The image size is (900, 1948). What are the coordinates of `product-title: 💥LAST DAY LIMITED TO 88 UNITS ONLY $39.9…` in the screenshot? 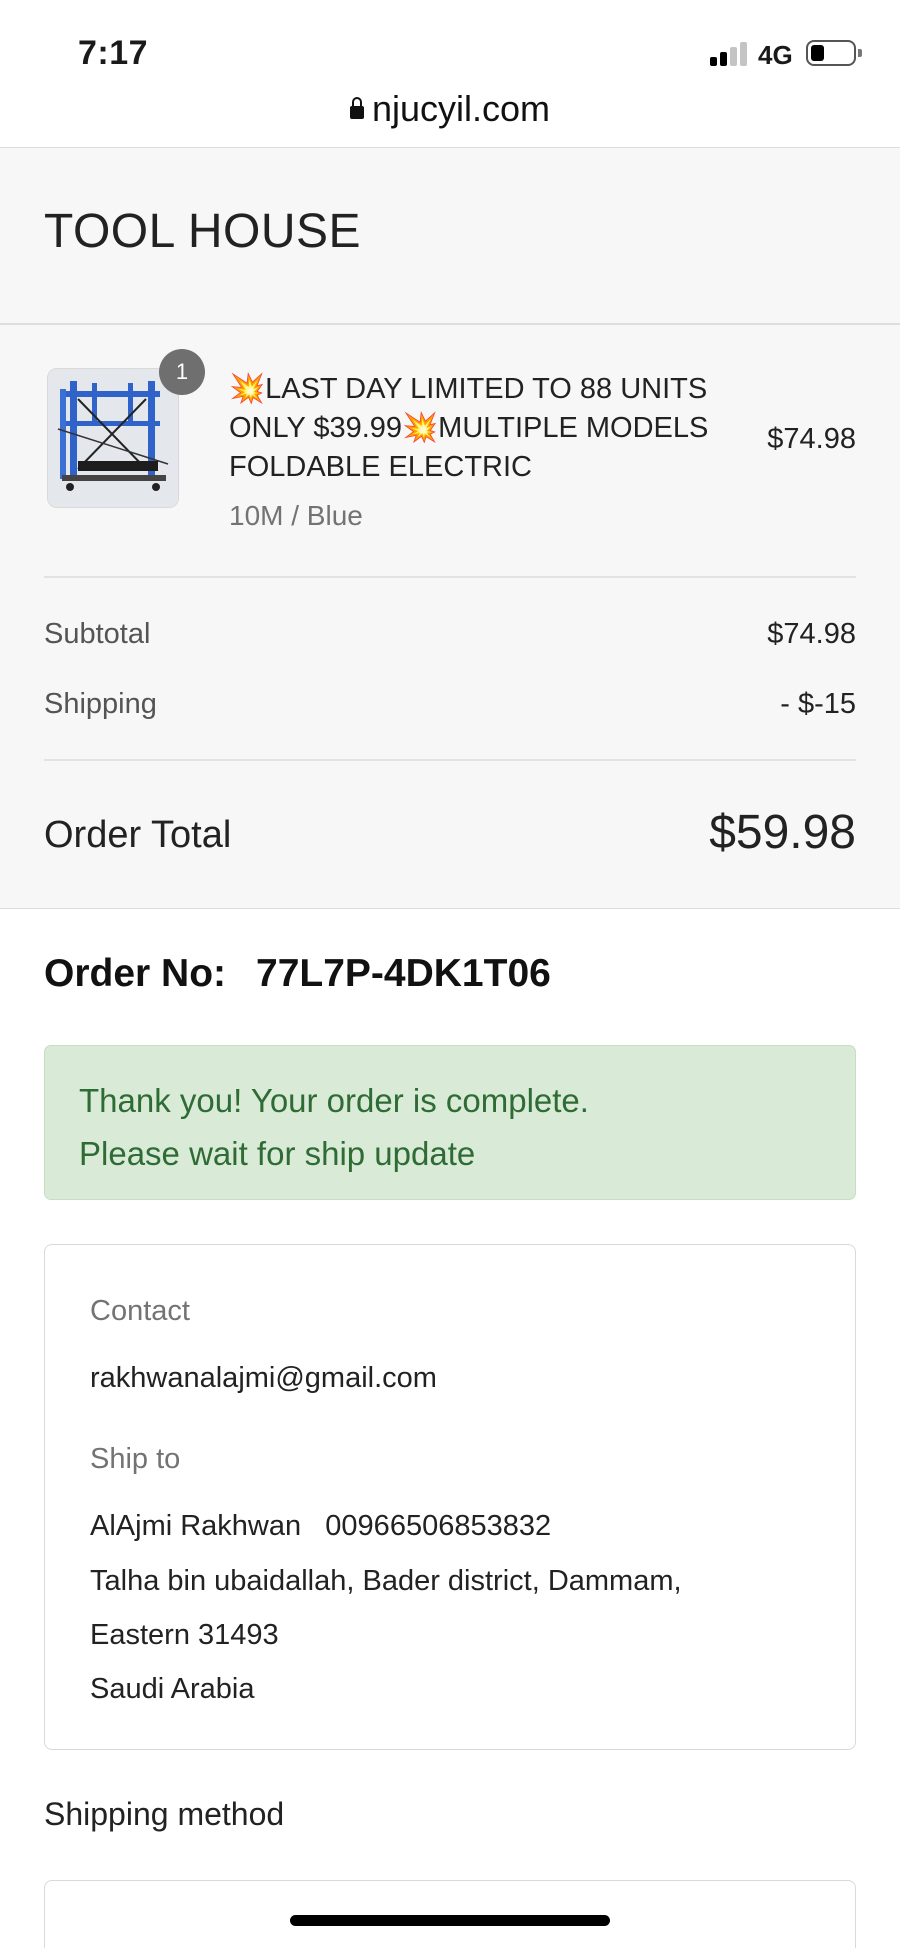 It's located at (469, 428).